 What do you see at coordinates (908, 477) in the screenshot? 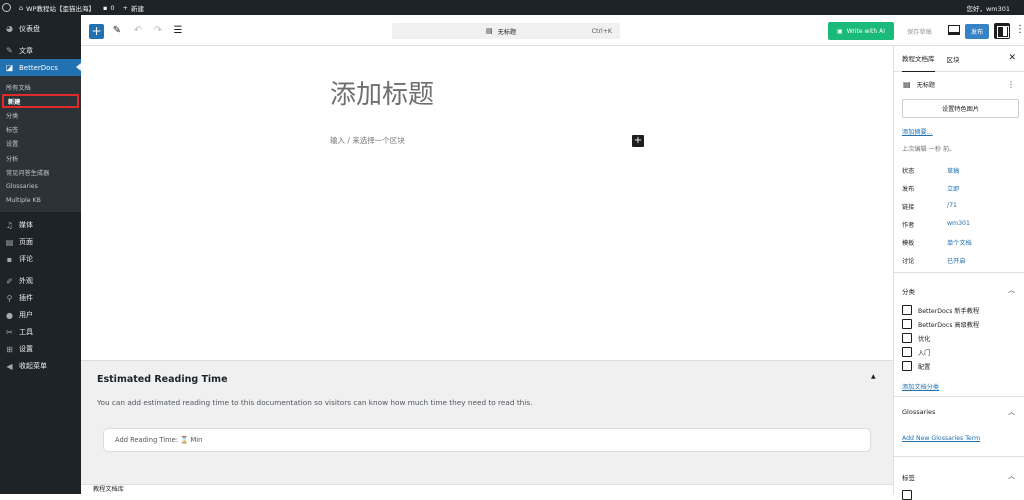
I see `tags-title: 标签` at bounding box center [908, 477].